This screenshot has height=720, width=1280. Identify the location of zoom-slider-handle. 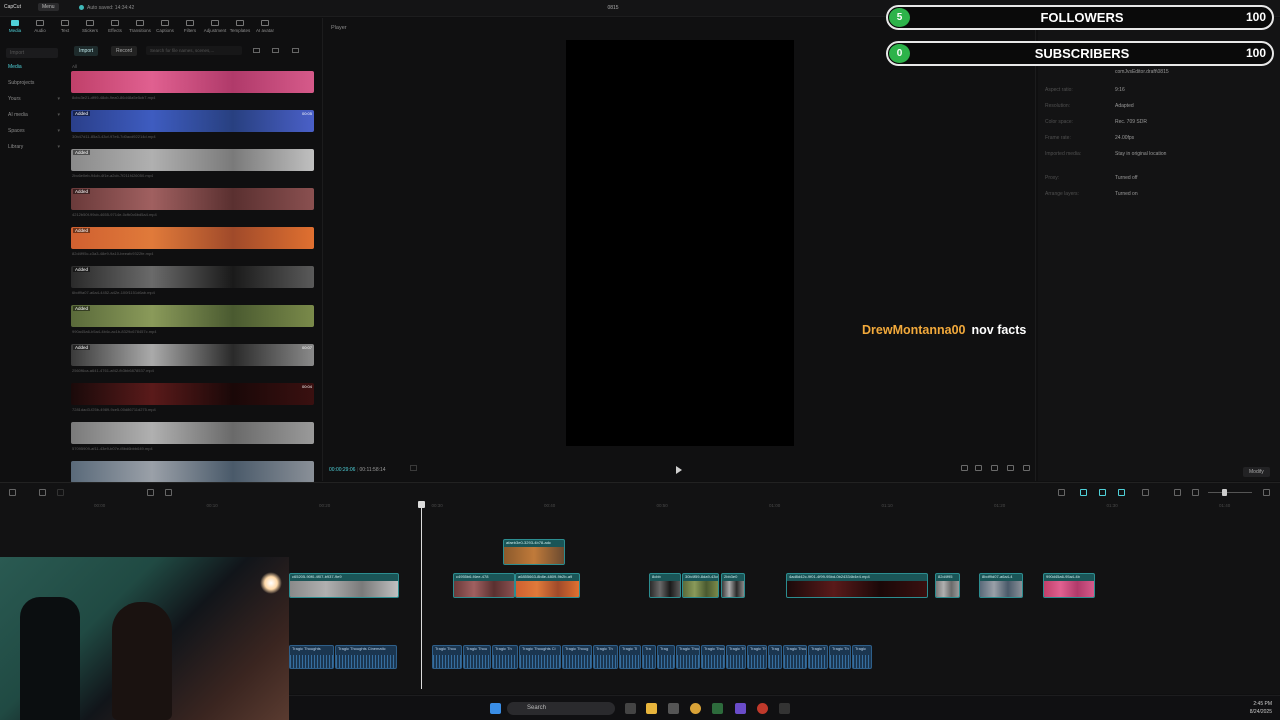
(1224, 492).